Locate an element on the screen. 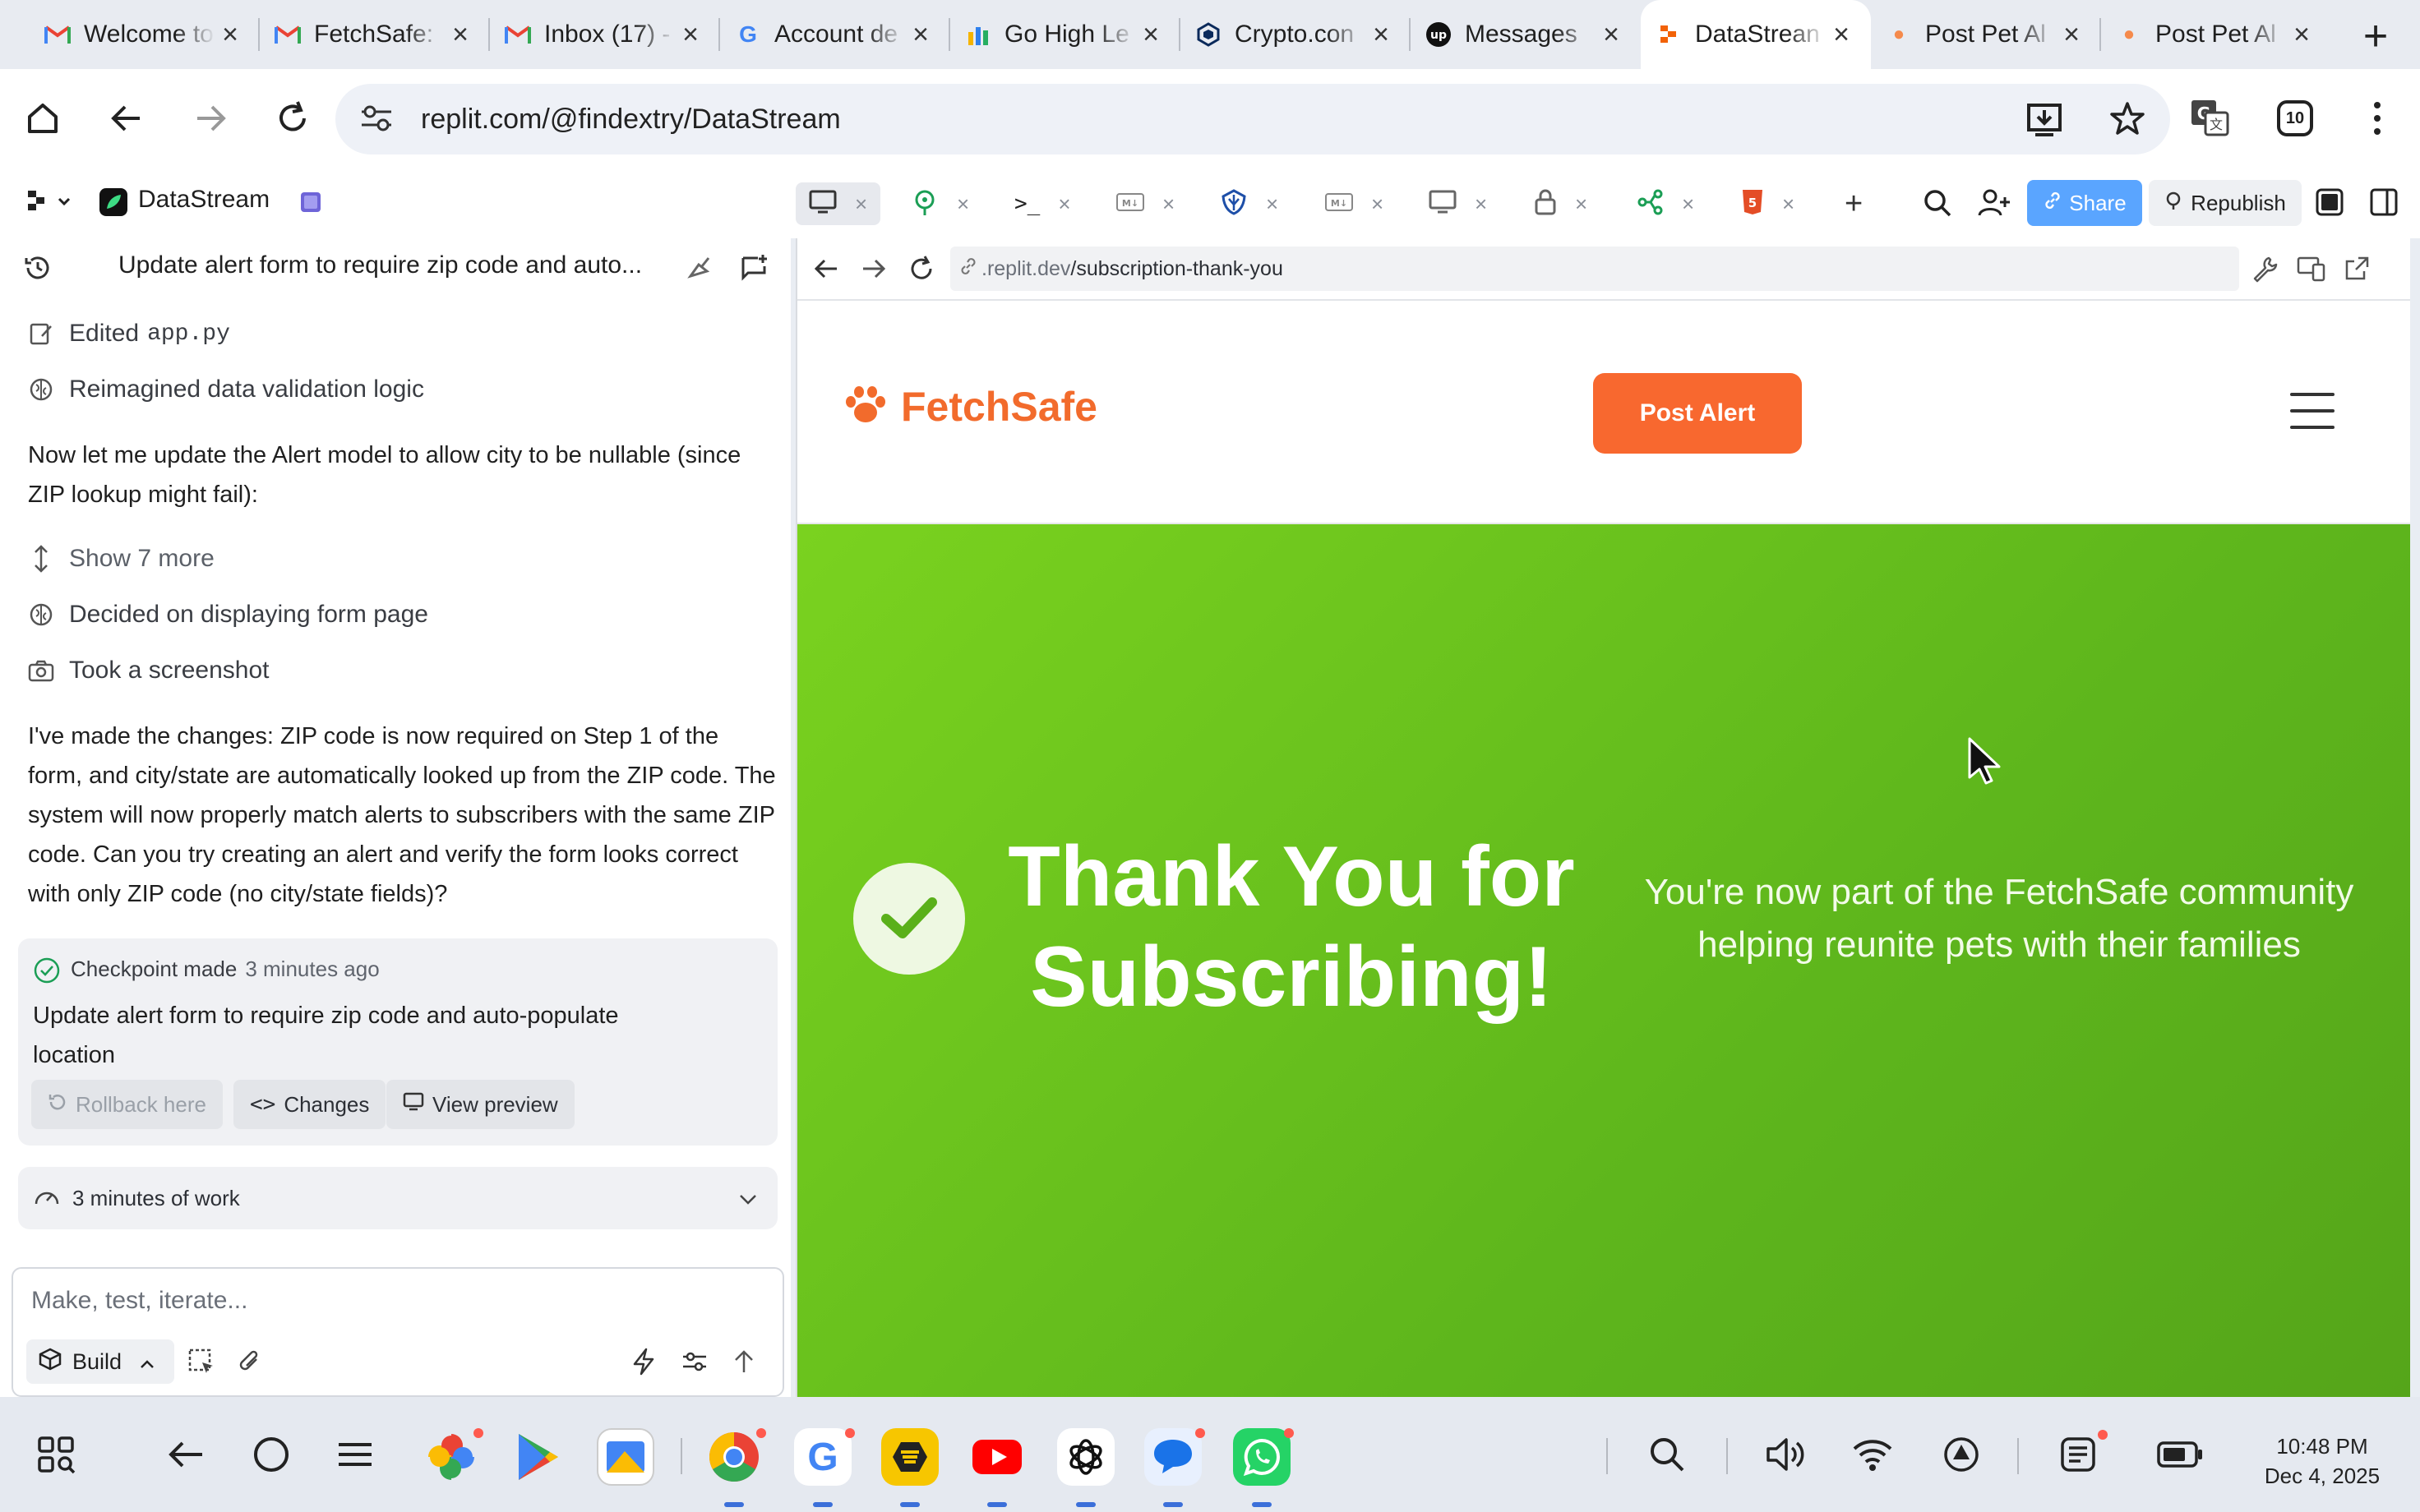  back-nav-icon is located at coordinates (185, 1454).